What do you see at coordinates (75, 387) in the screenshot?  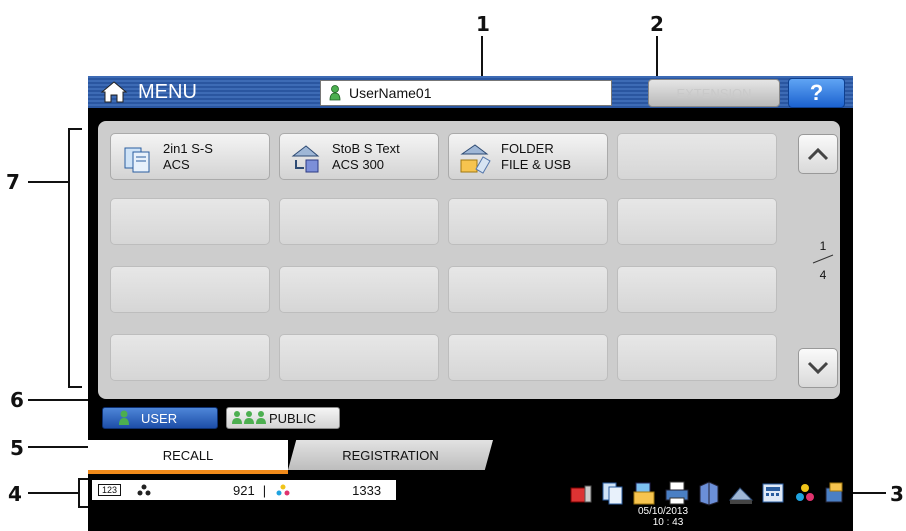 I see `callout-bracket-7-bot` at bounding box center [75, 387].